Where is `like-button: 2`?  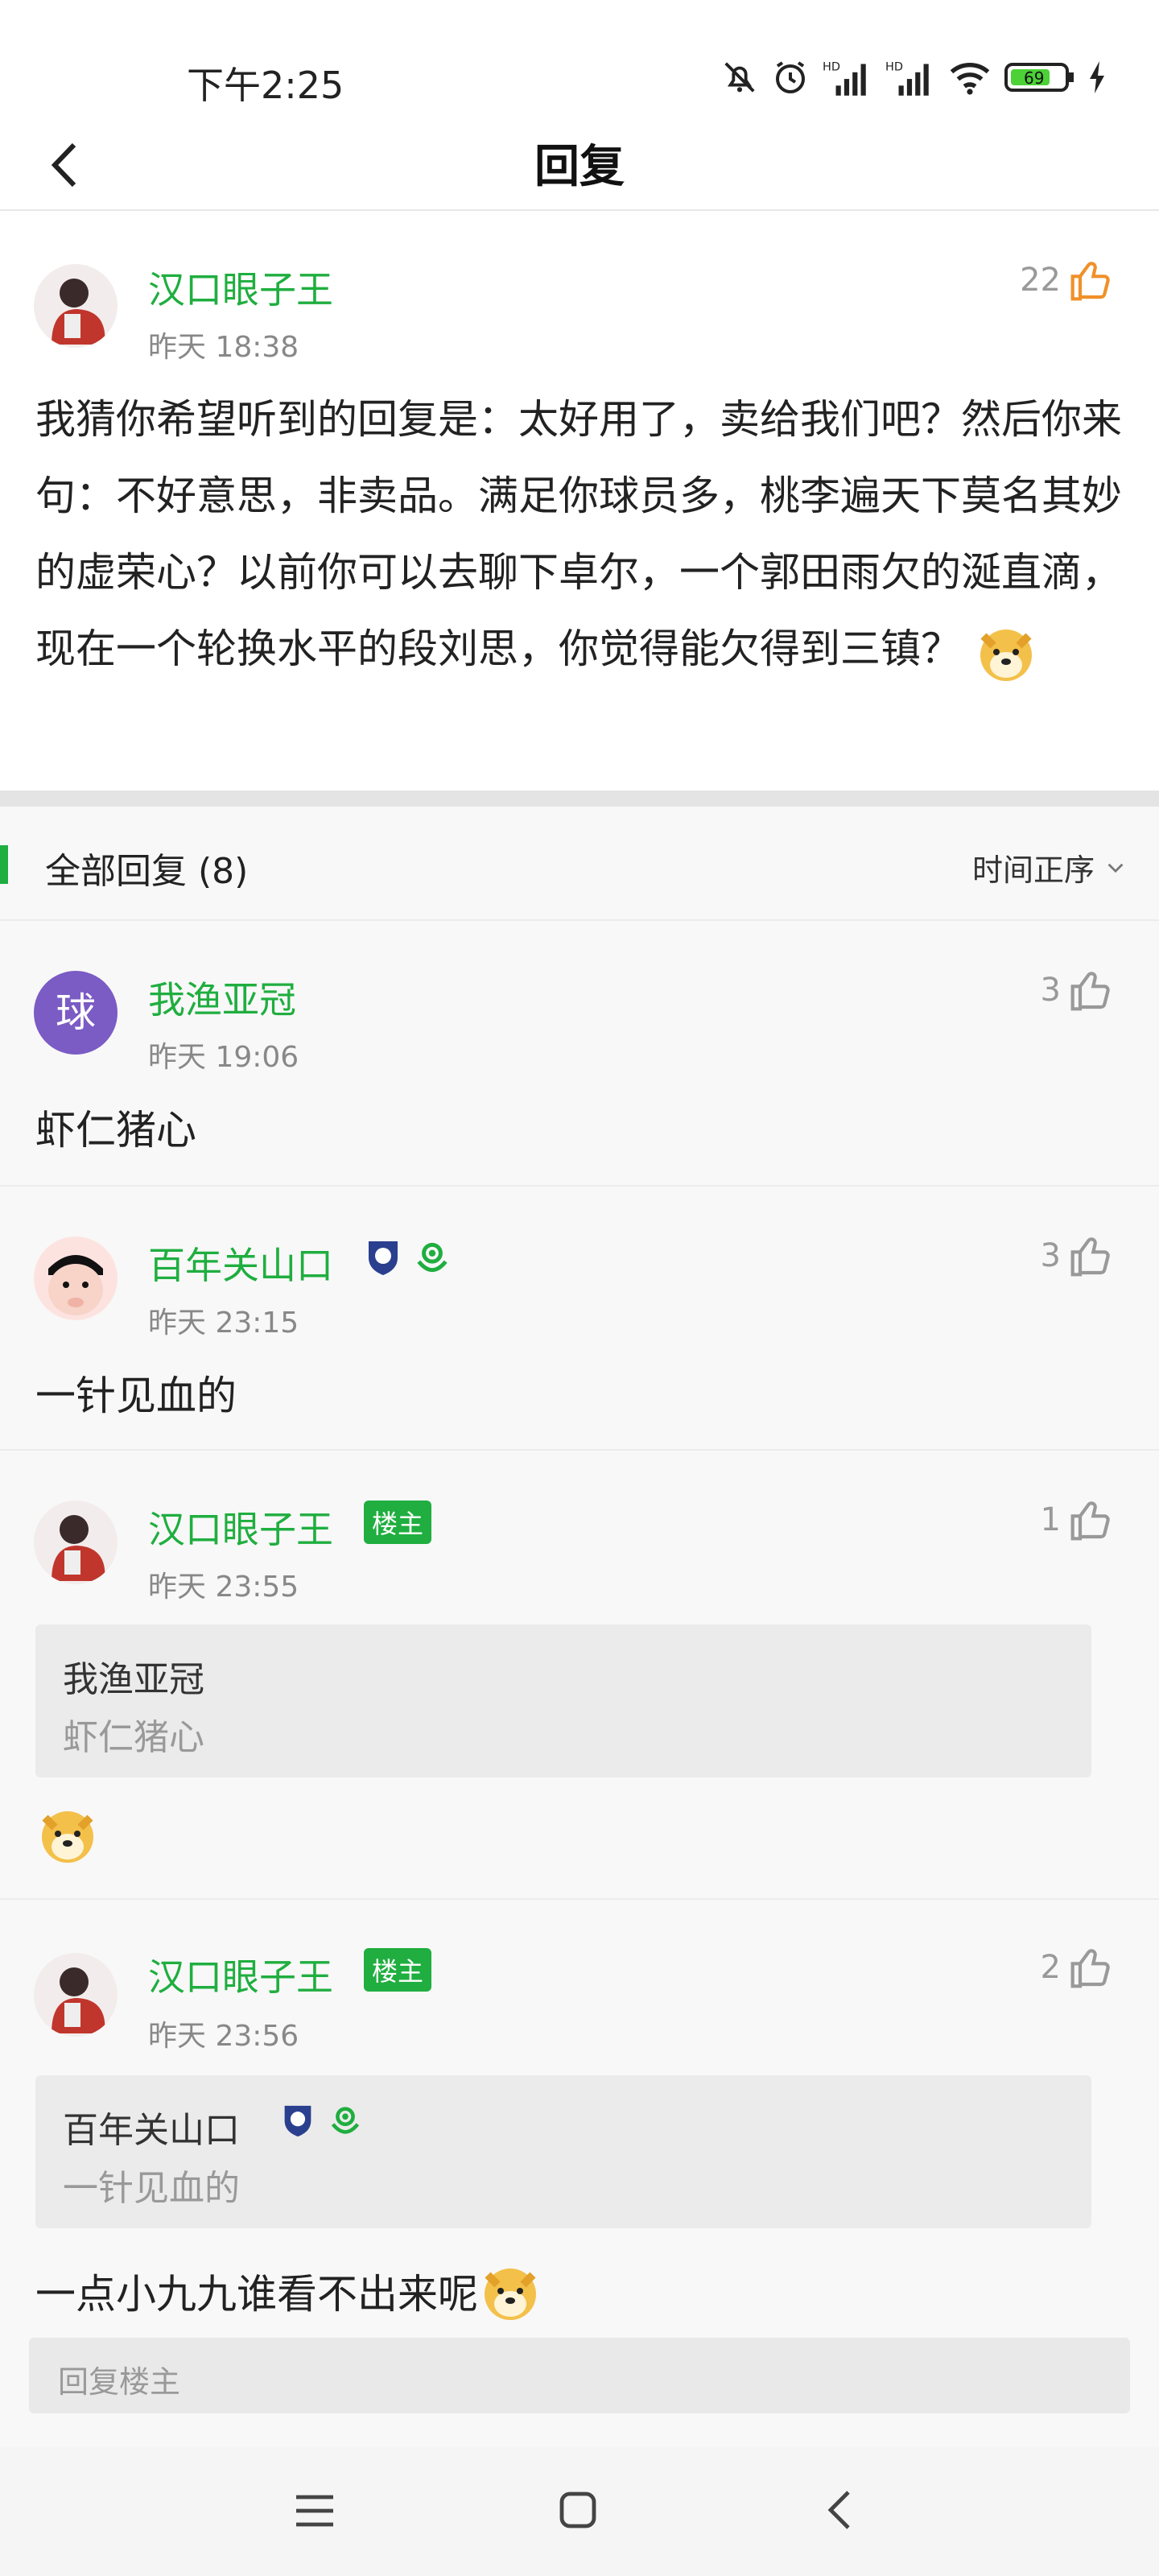
like-button: 2 is located at coordinates (1077, 1967).